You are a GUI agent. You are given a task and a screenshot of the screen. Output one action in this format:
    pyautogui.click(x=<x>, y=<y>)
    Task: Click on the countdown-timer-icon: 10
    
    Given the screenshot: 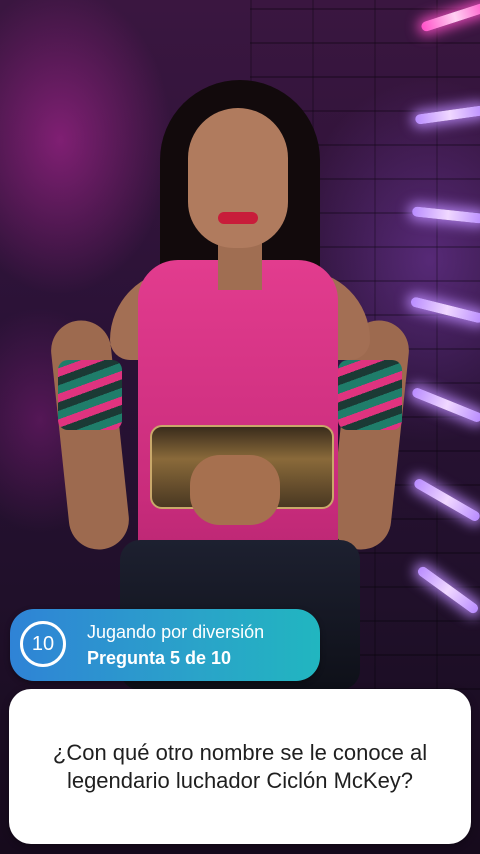 What is the action you would take?
    pyautogui.click(x=43, y=644)
    